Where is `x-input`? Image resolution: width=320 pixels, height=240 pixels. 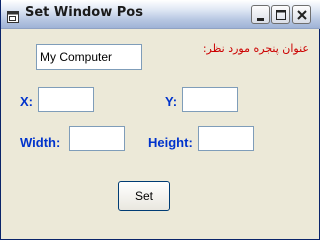 x-input is located at coordinates (66, 99).